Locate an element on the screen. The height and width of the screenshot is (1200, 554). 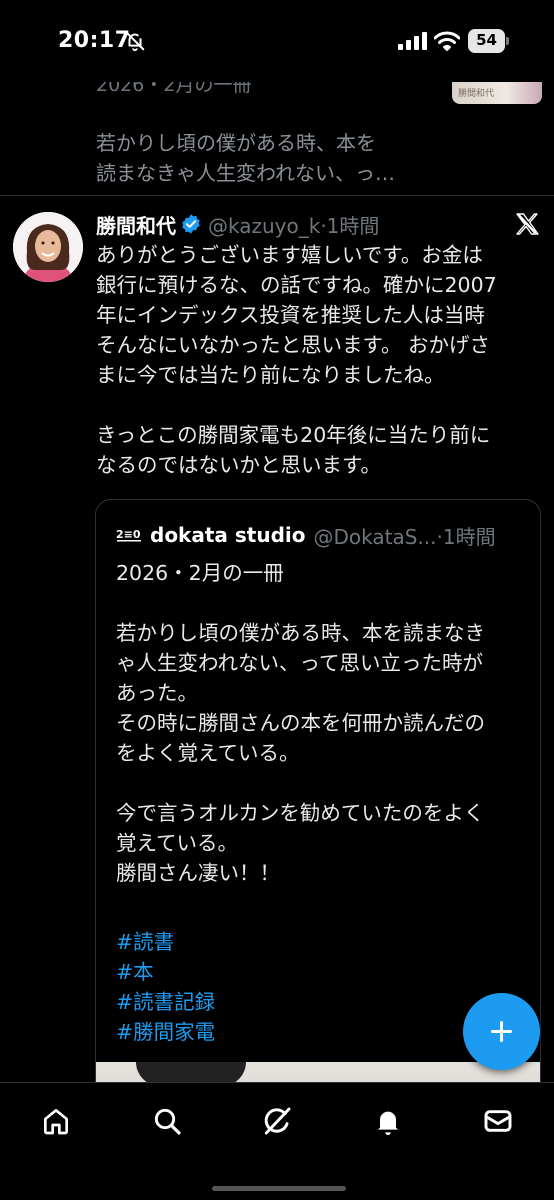
nav-home is located at coordinates (56, 1121).